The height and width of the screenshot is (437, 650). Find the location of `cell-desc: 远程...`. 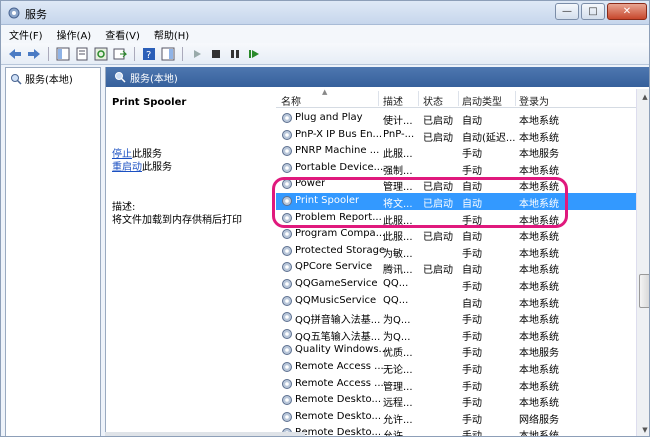

cell-desc: 远程... is located at coordinates (398, 404).